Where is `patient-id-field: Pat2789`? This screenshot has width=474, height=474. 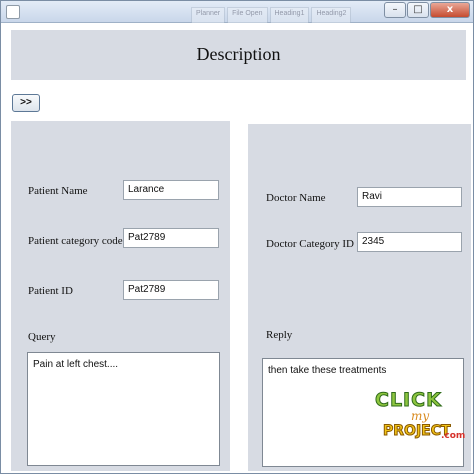 patient-id-field: Pat2789 is located at coordinates (171, 290).